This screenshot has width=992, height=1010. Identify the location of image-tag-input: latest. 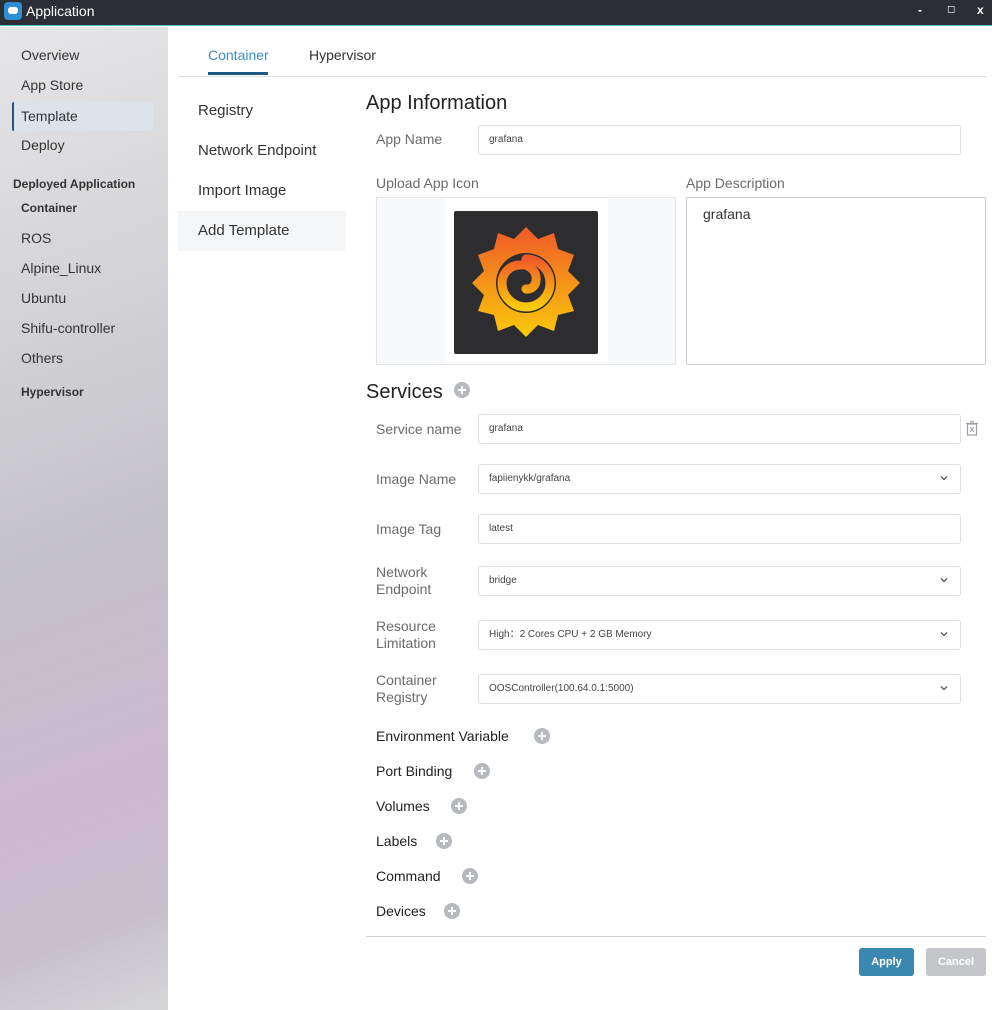
(719, 529).